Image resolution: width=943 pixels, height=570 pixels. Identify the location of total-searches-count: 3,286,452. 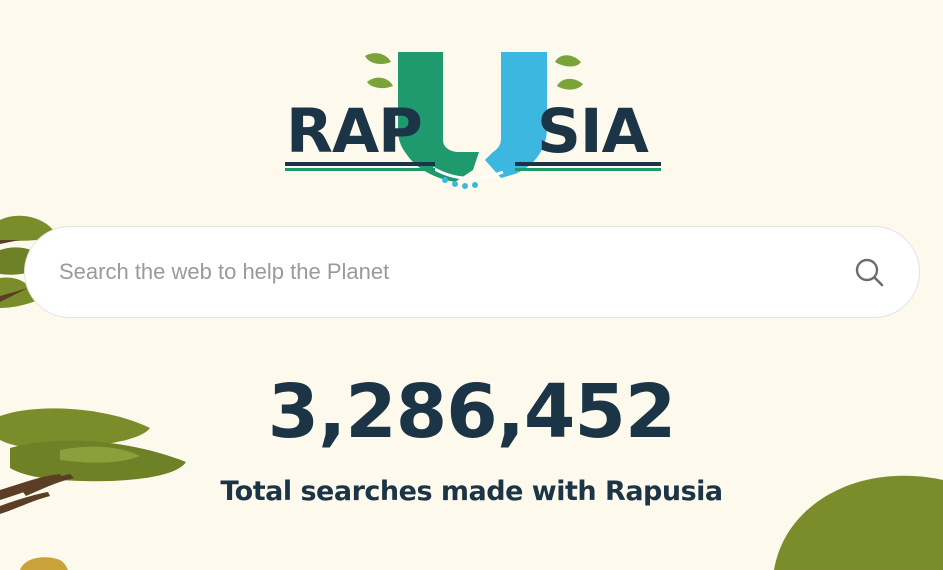
(472, 412).